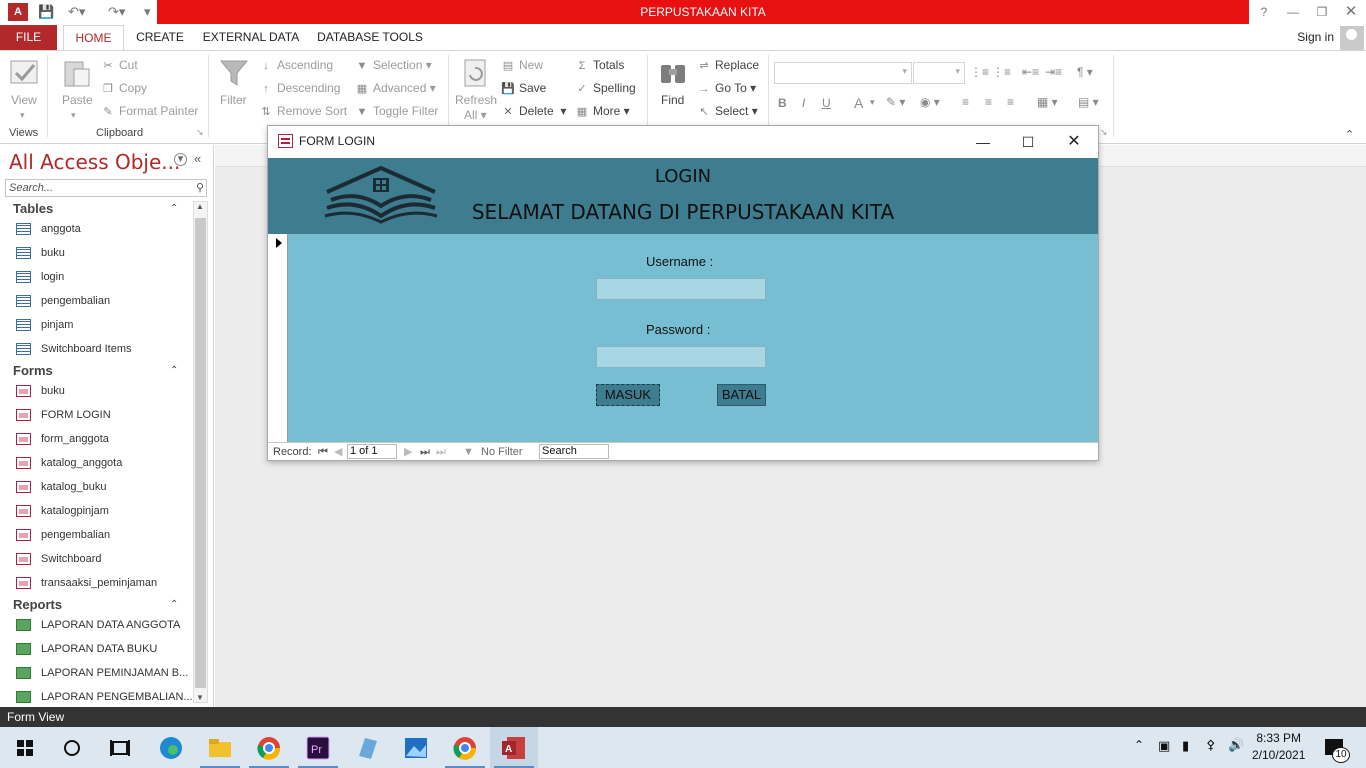 This screenshot has width=1366, height=768. What do you see at coordinates (1085, 72) in the screenshot?
I see `paragraph-icon: ¶ ▾` at bounding box center [1085, 72].